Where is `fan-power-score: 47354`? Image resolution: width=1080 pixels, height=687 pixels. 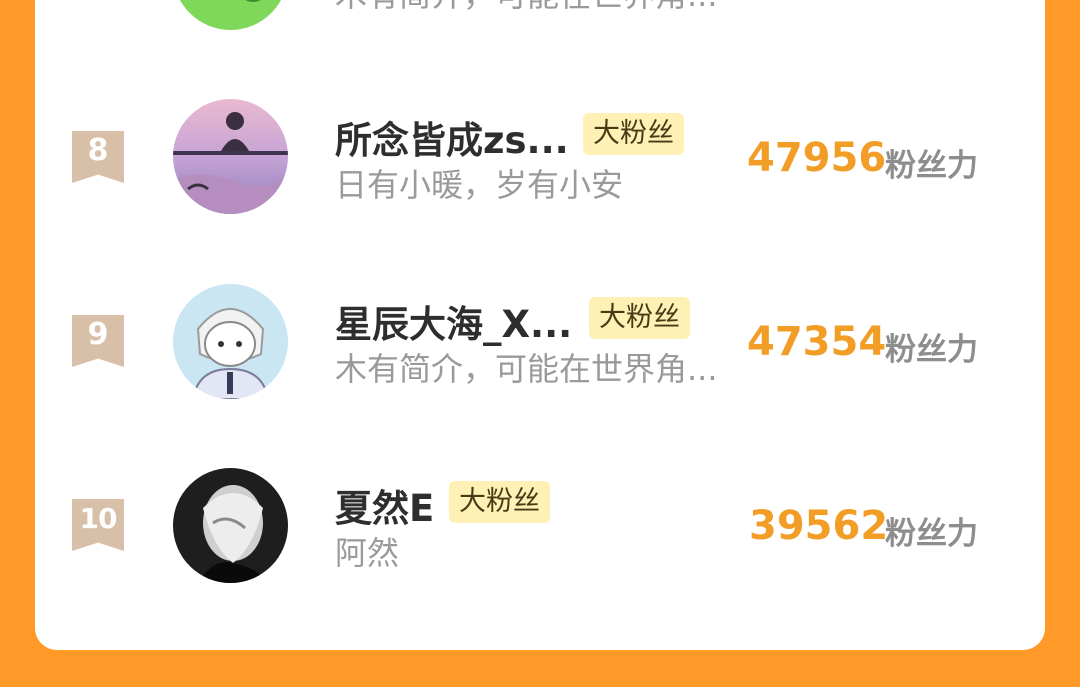
fan-power-score: 47354 is located at coordinates (817, 342).